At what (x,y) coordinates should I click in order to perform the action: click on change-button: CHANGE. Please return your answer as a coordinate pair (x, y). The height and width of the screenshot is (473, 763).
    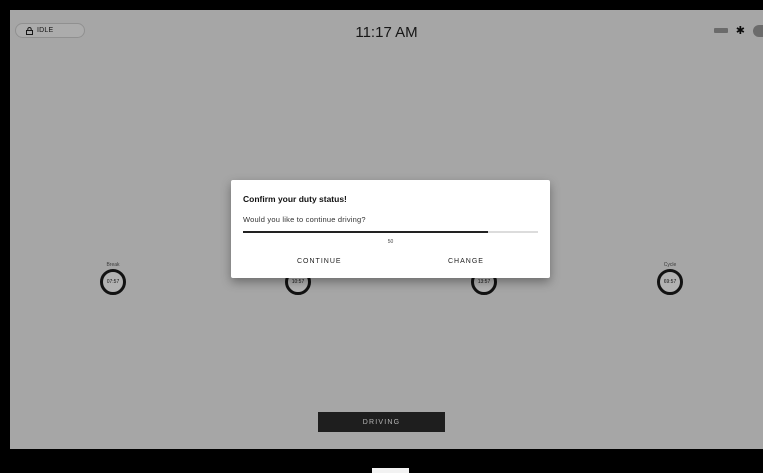
    Looking at the image, I should click on (466, 261).